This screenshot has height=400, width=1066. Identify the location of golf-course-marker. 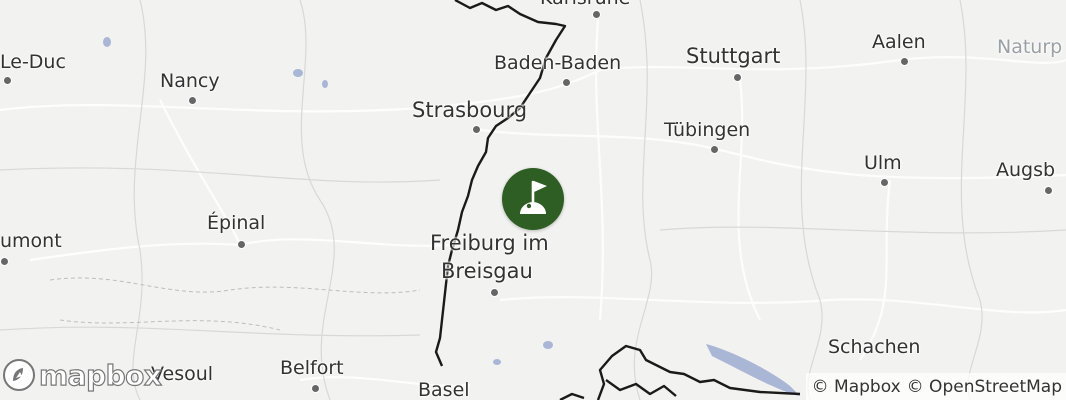
(533, 199).